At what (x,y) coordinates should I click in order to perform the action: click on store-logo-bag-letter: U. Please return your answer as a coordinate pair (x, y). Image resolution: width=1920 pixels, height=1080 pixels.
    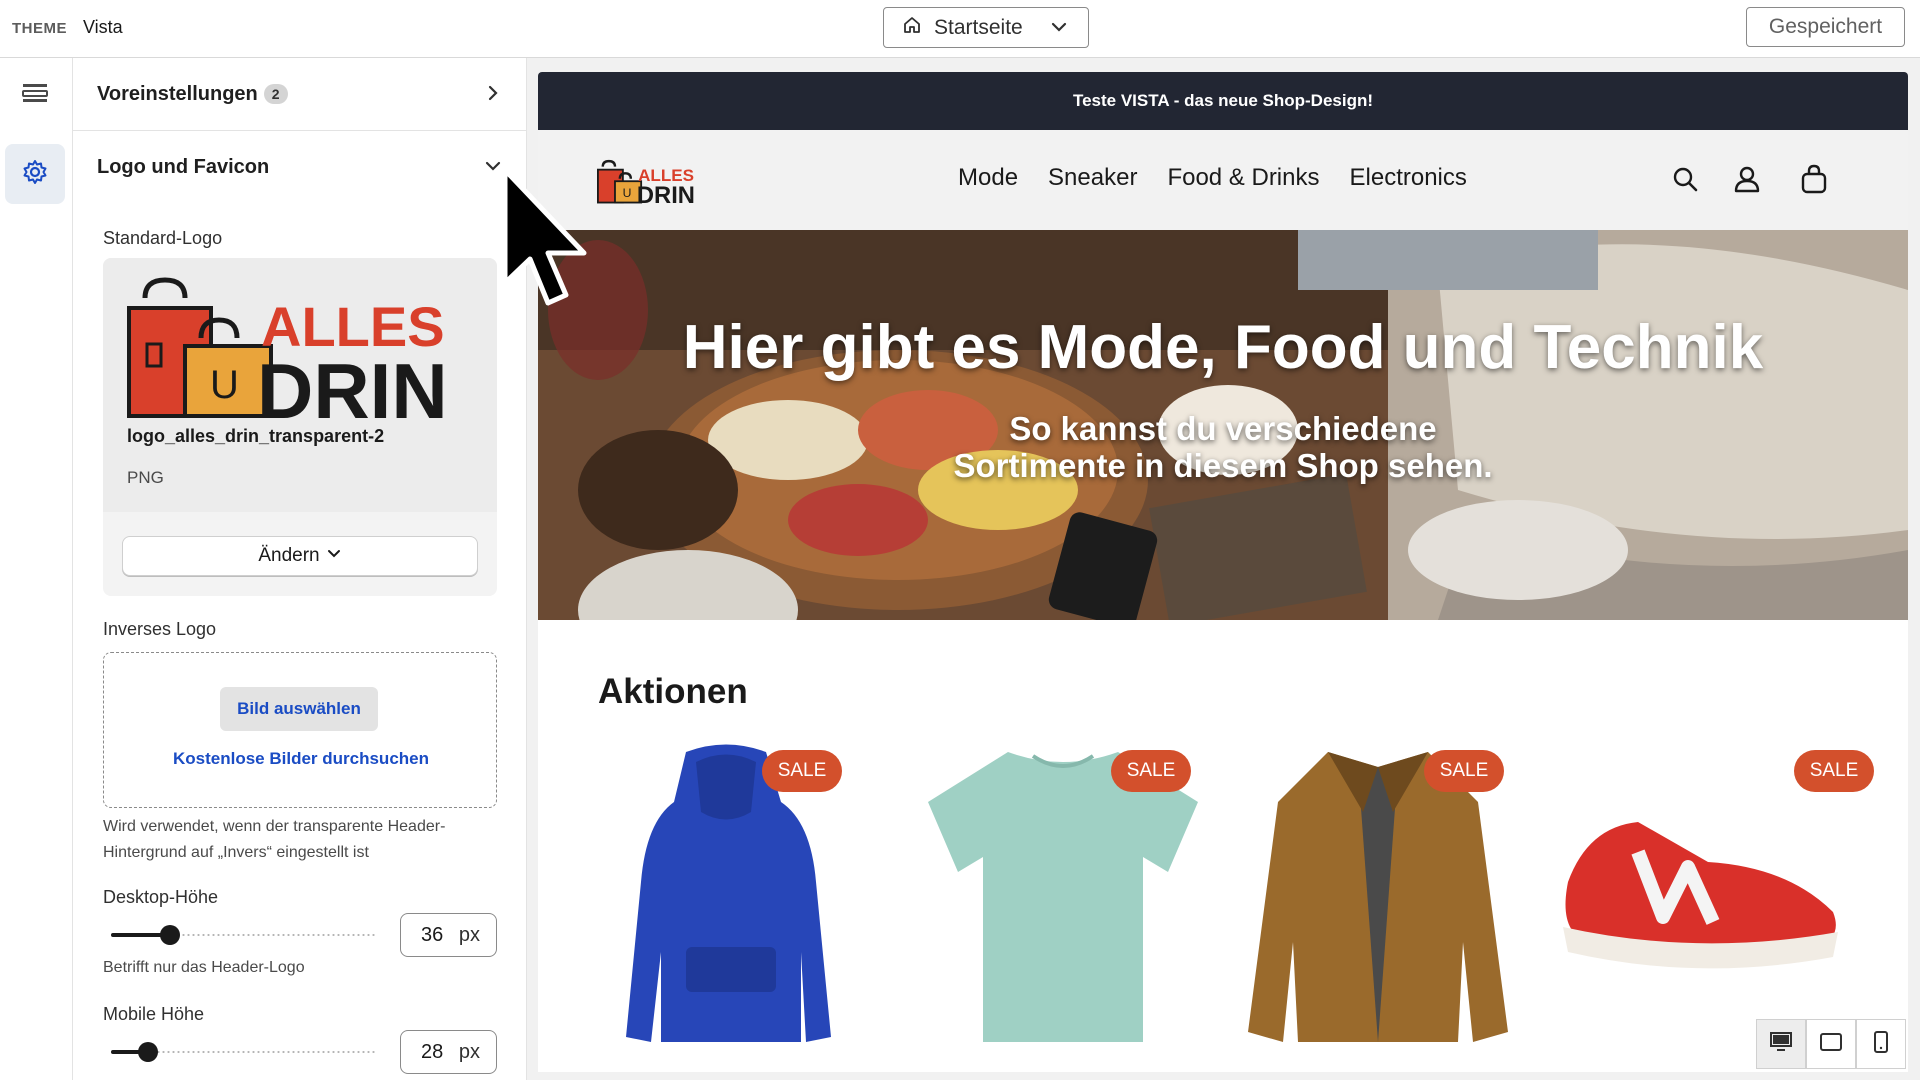
    Looking at the image, I should click on (627, 193).